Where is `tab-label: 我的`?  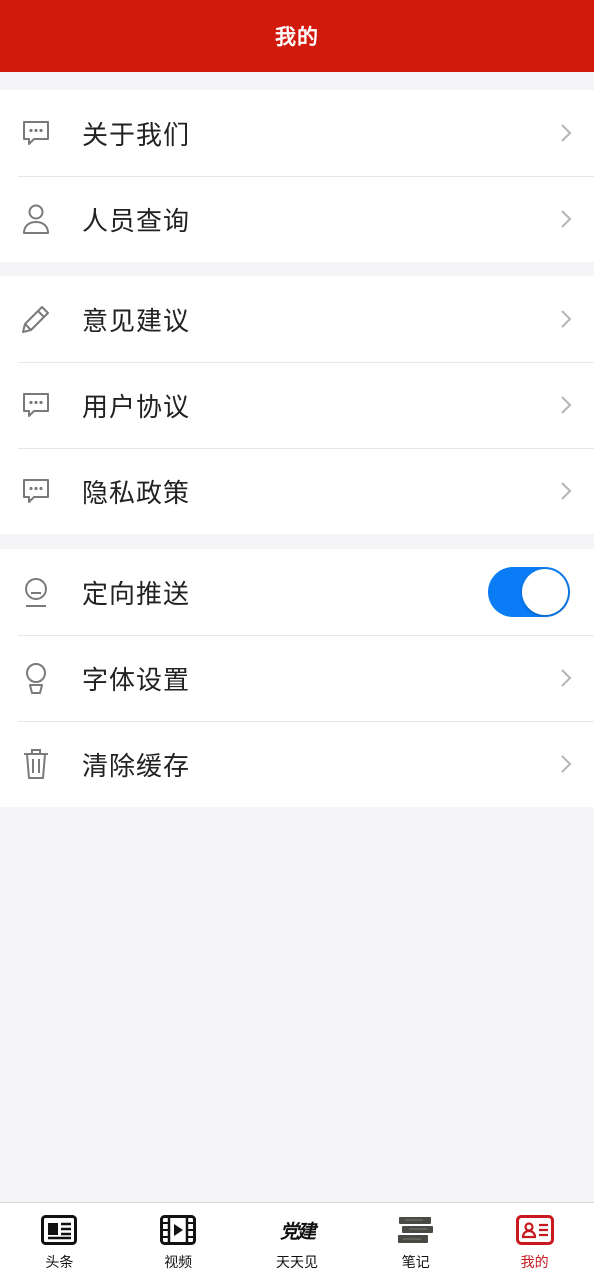 tab-label: 我的 is located at coordinates (534, 1263).